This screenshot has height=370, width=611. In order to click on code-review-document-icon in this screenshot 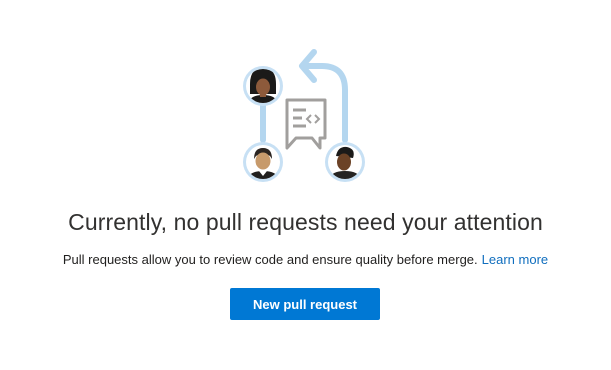, I will do `click(306, 124)`.